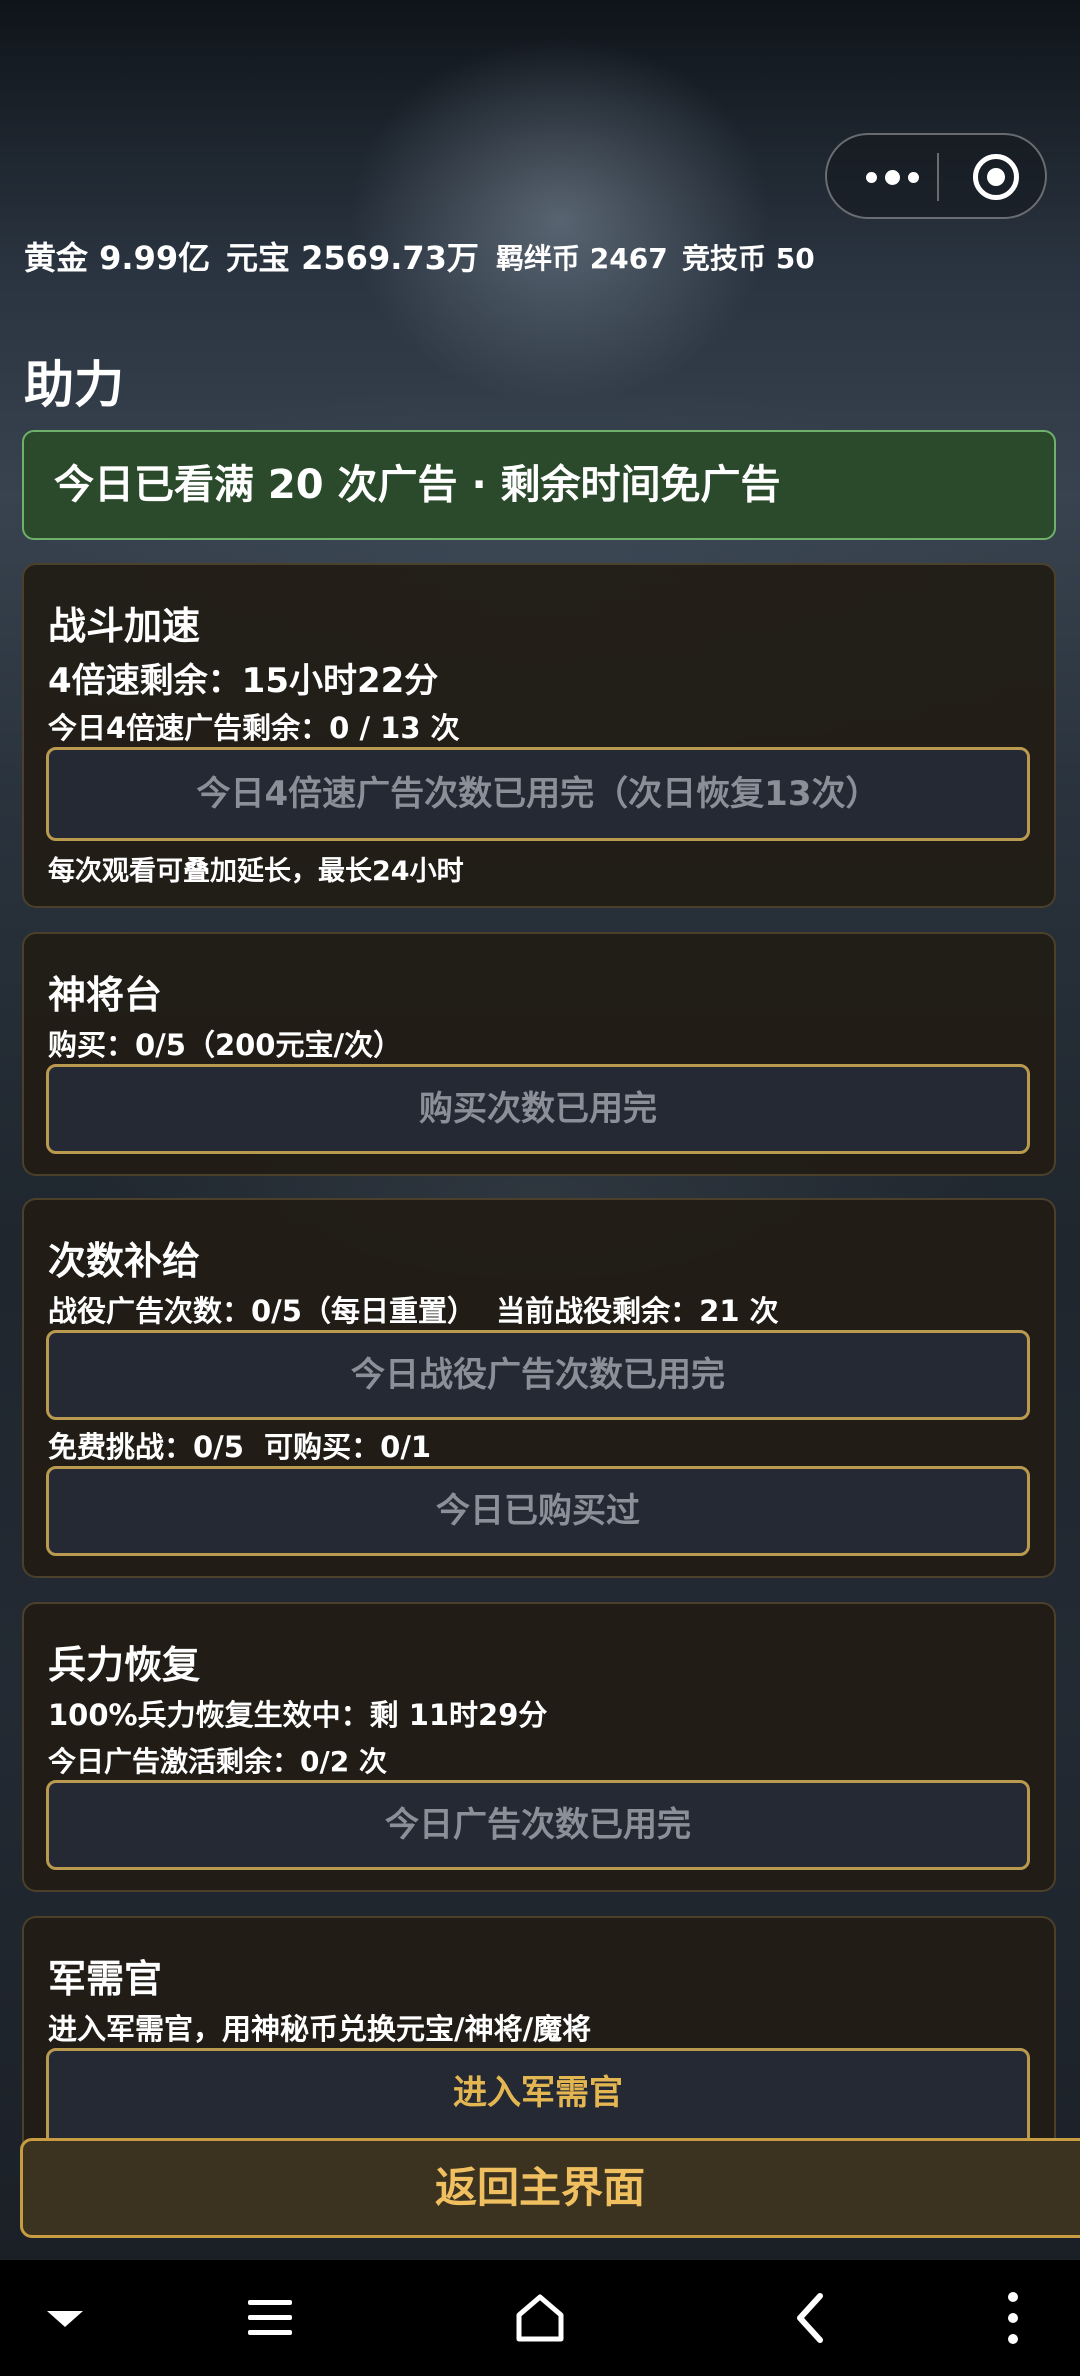  I want to click on arena-coin-amount: 竞技币 50, so click(748, 258).